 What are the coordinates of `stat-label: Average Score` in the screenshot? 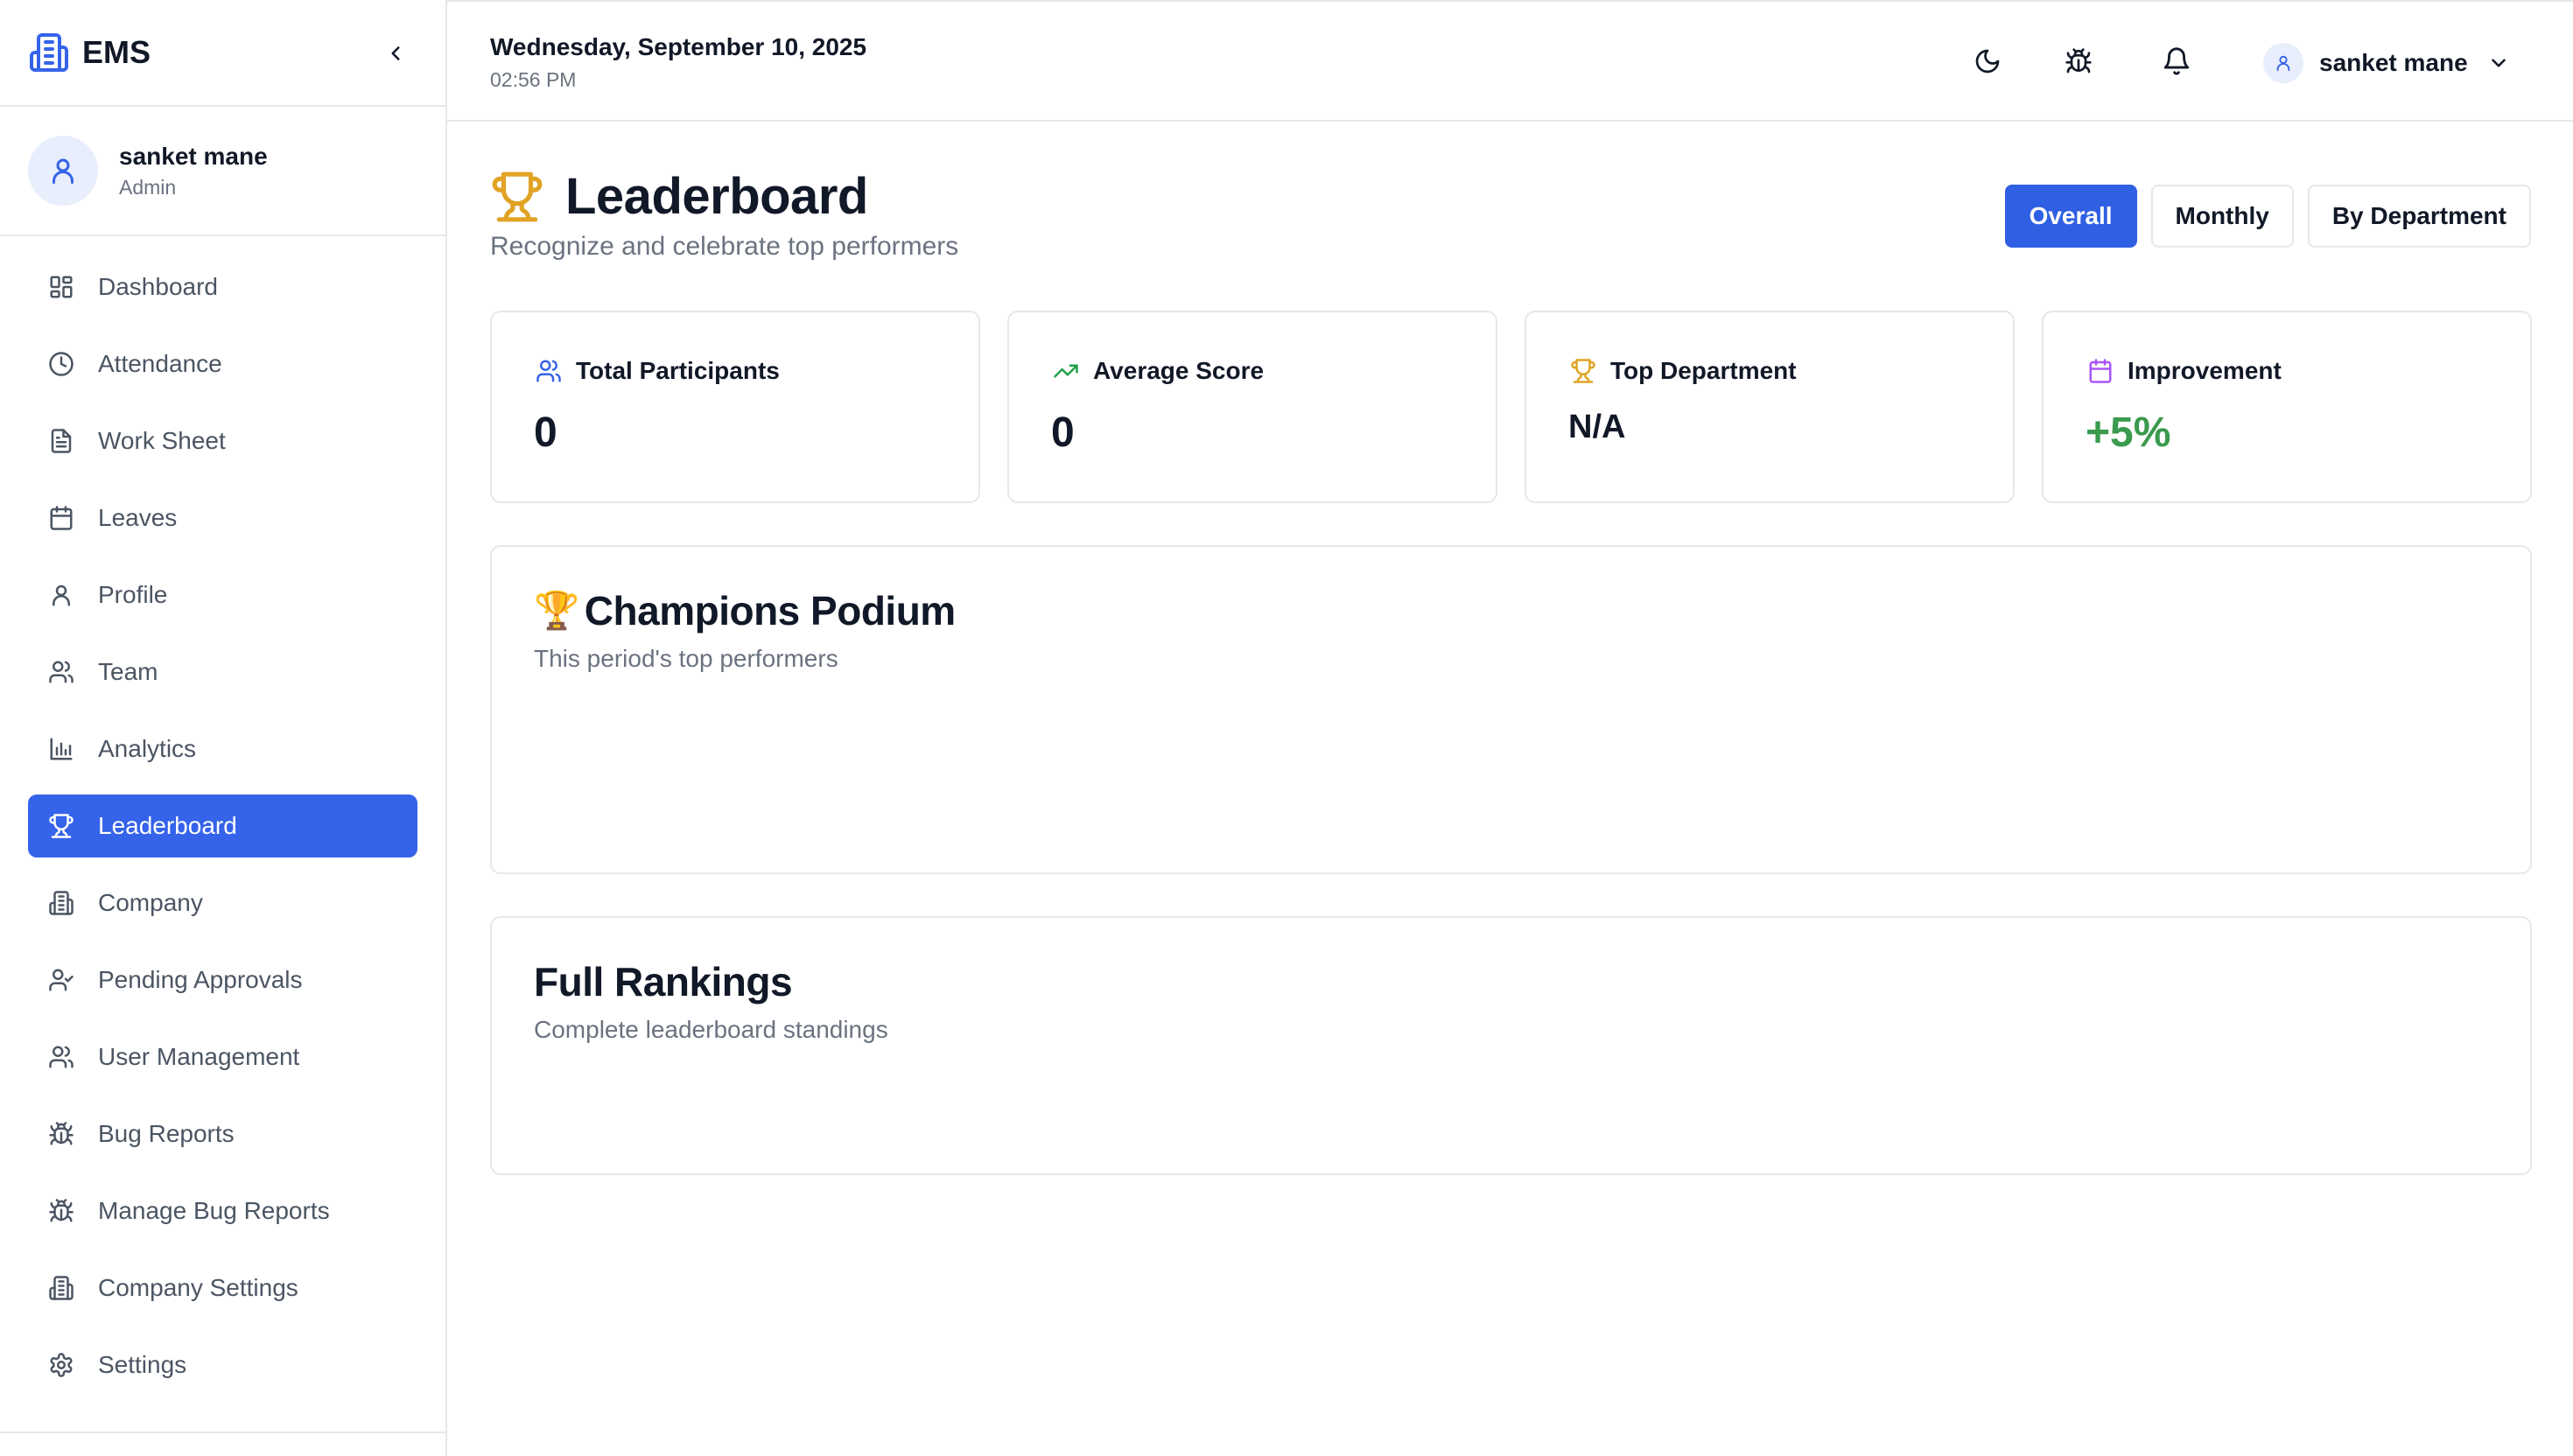 It's located at (1179, 370).